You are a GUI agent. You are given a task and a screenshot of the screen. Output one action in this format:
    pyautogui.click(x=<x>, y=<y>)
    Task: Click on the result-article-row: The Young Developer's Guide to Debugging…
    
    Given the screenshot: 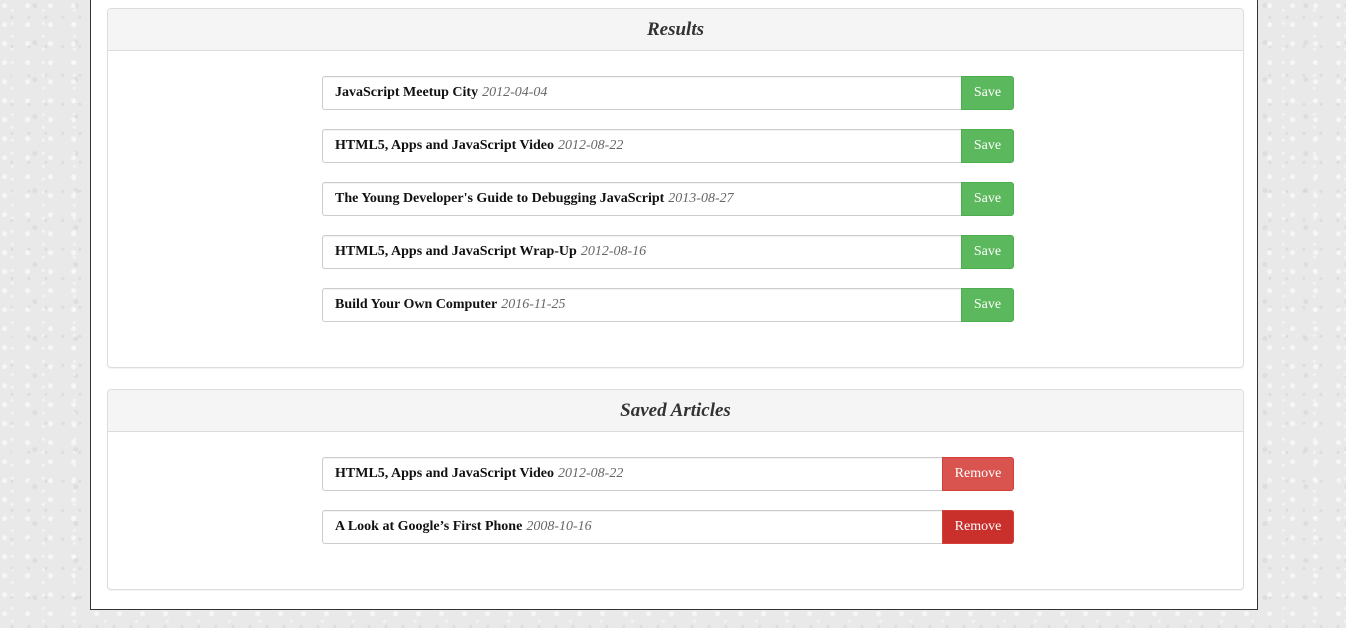 What is the action you would take?
    pyautogui.click(x=668, y=199)
    